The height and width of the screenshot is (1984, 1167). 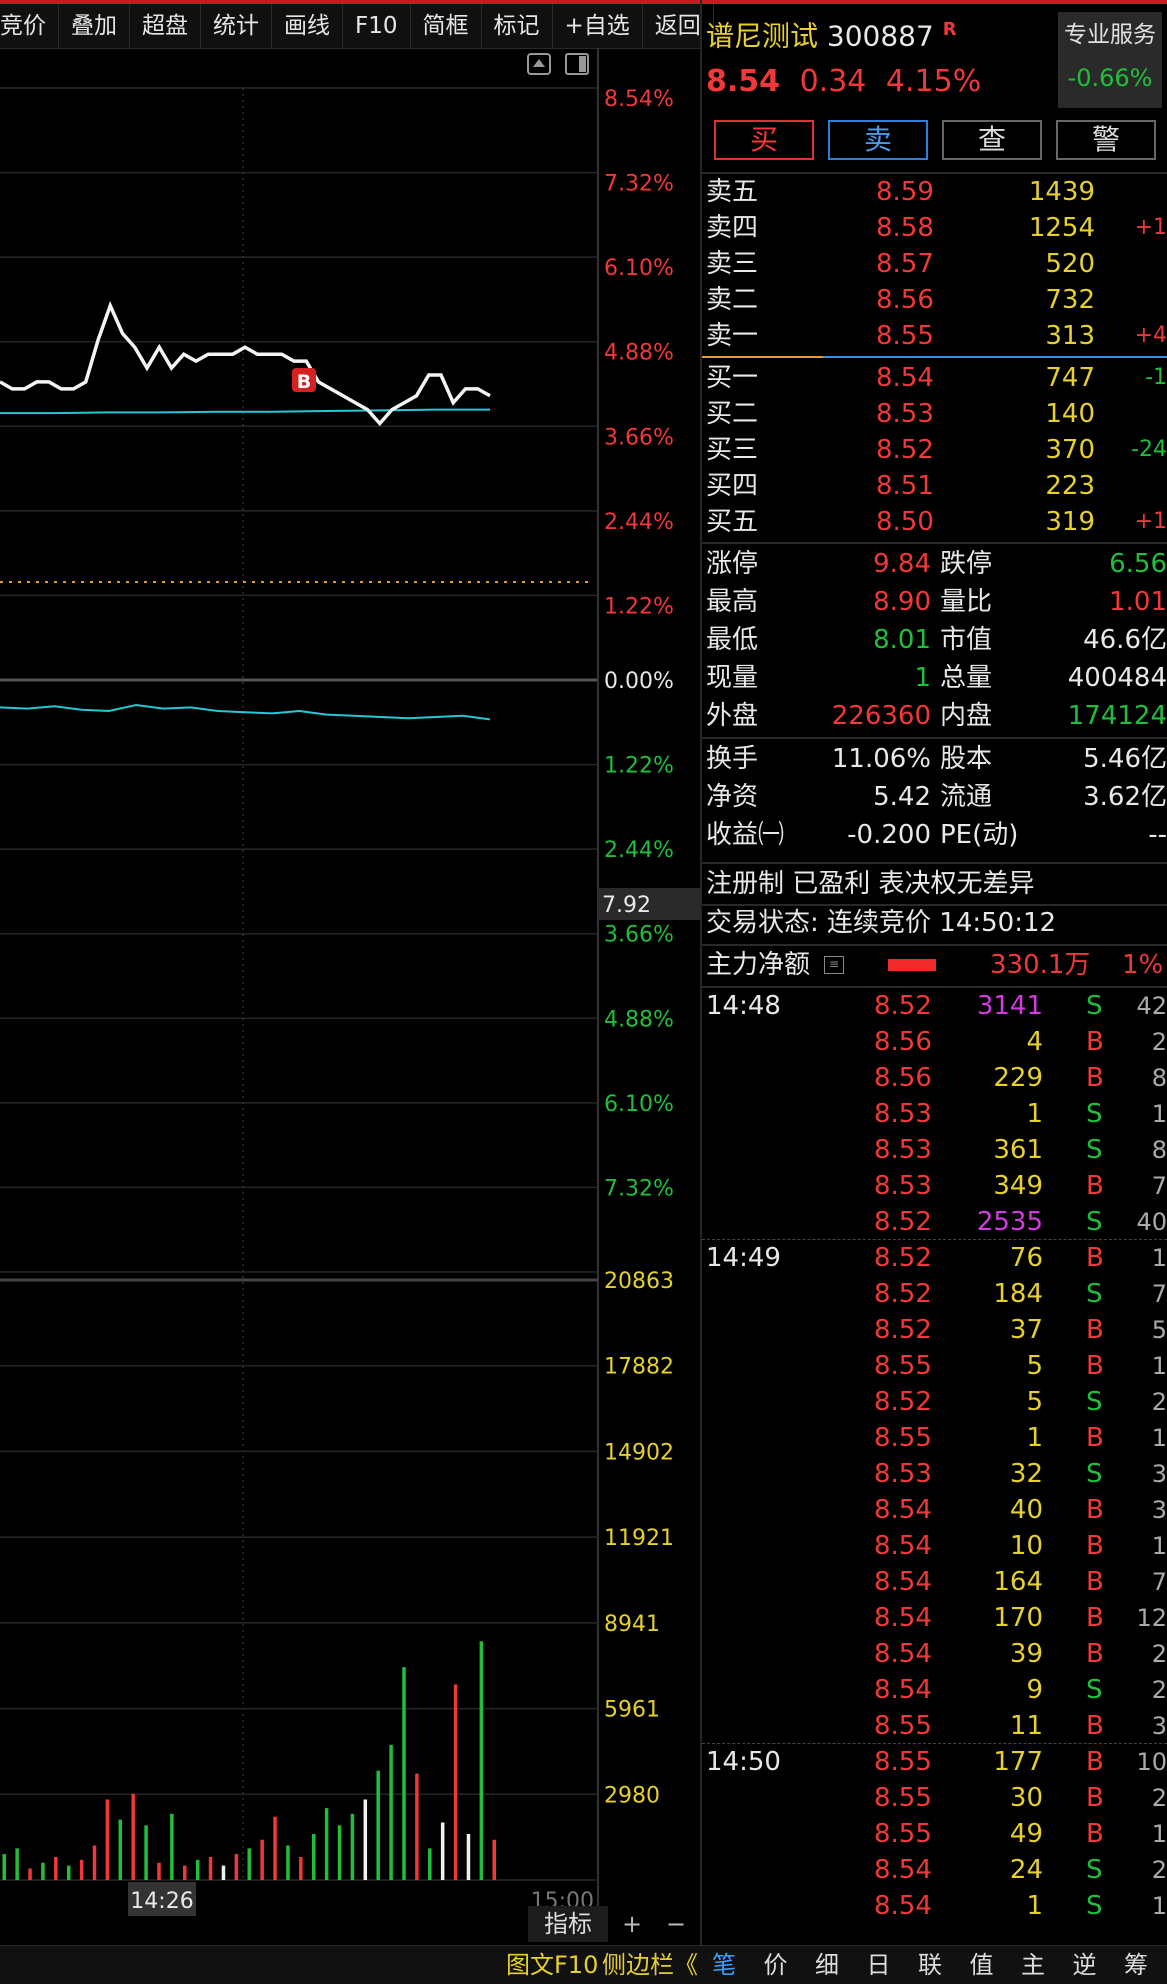 What do you see at coordinates (1026, 1726) in the screenshot?
I see `tick-volume: 11` at bounding box center [1026, 1726].